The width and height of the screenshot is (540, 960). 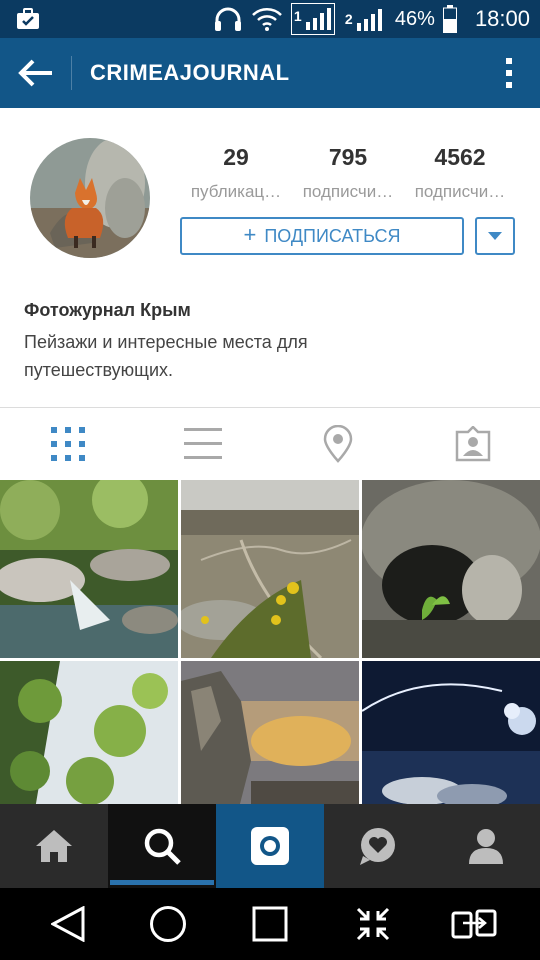 I want to click on system-nav-bar, so click(x=270, y=924).